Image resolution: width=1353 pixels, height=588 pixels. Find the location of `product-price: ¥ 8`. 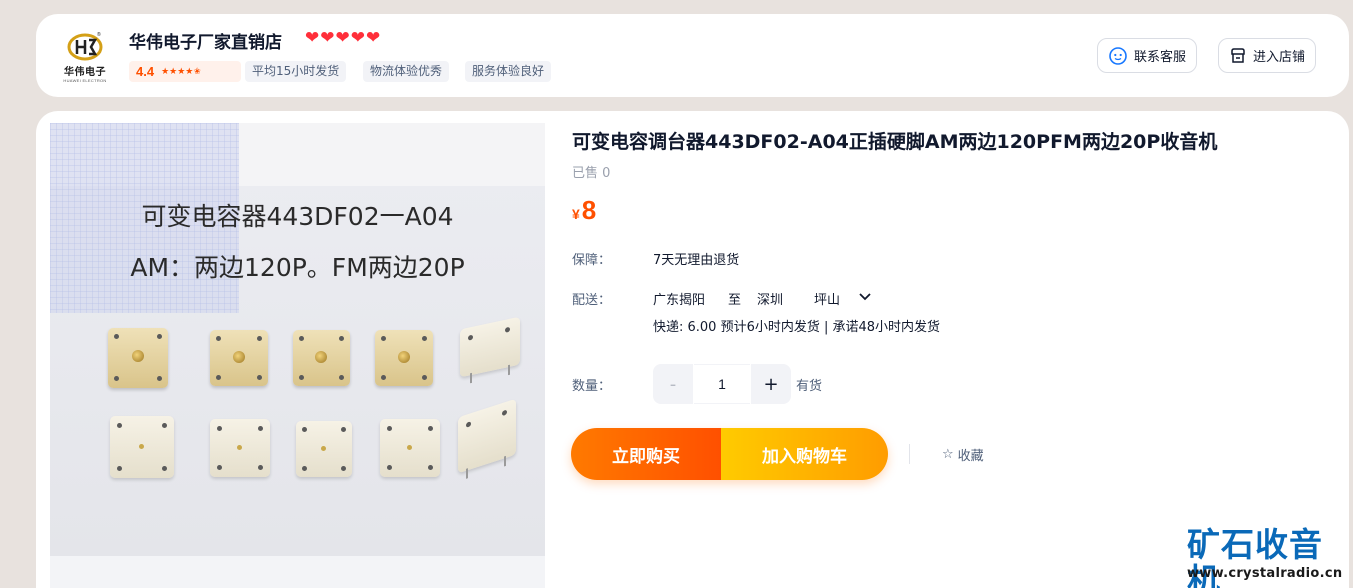

product-price: ¥ 8 is located at coordinates (584, 210).